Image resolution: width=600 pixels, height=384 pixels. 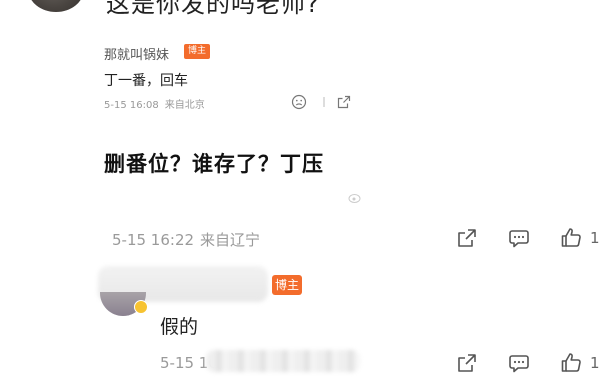 I want to click on embedded-author-name: 那就叫锅妹, so click(x=137, y=55).